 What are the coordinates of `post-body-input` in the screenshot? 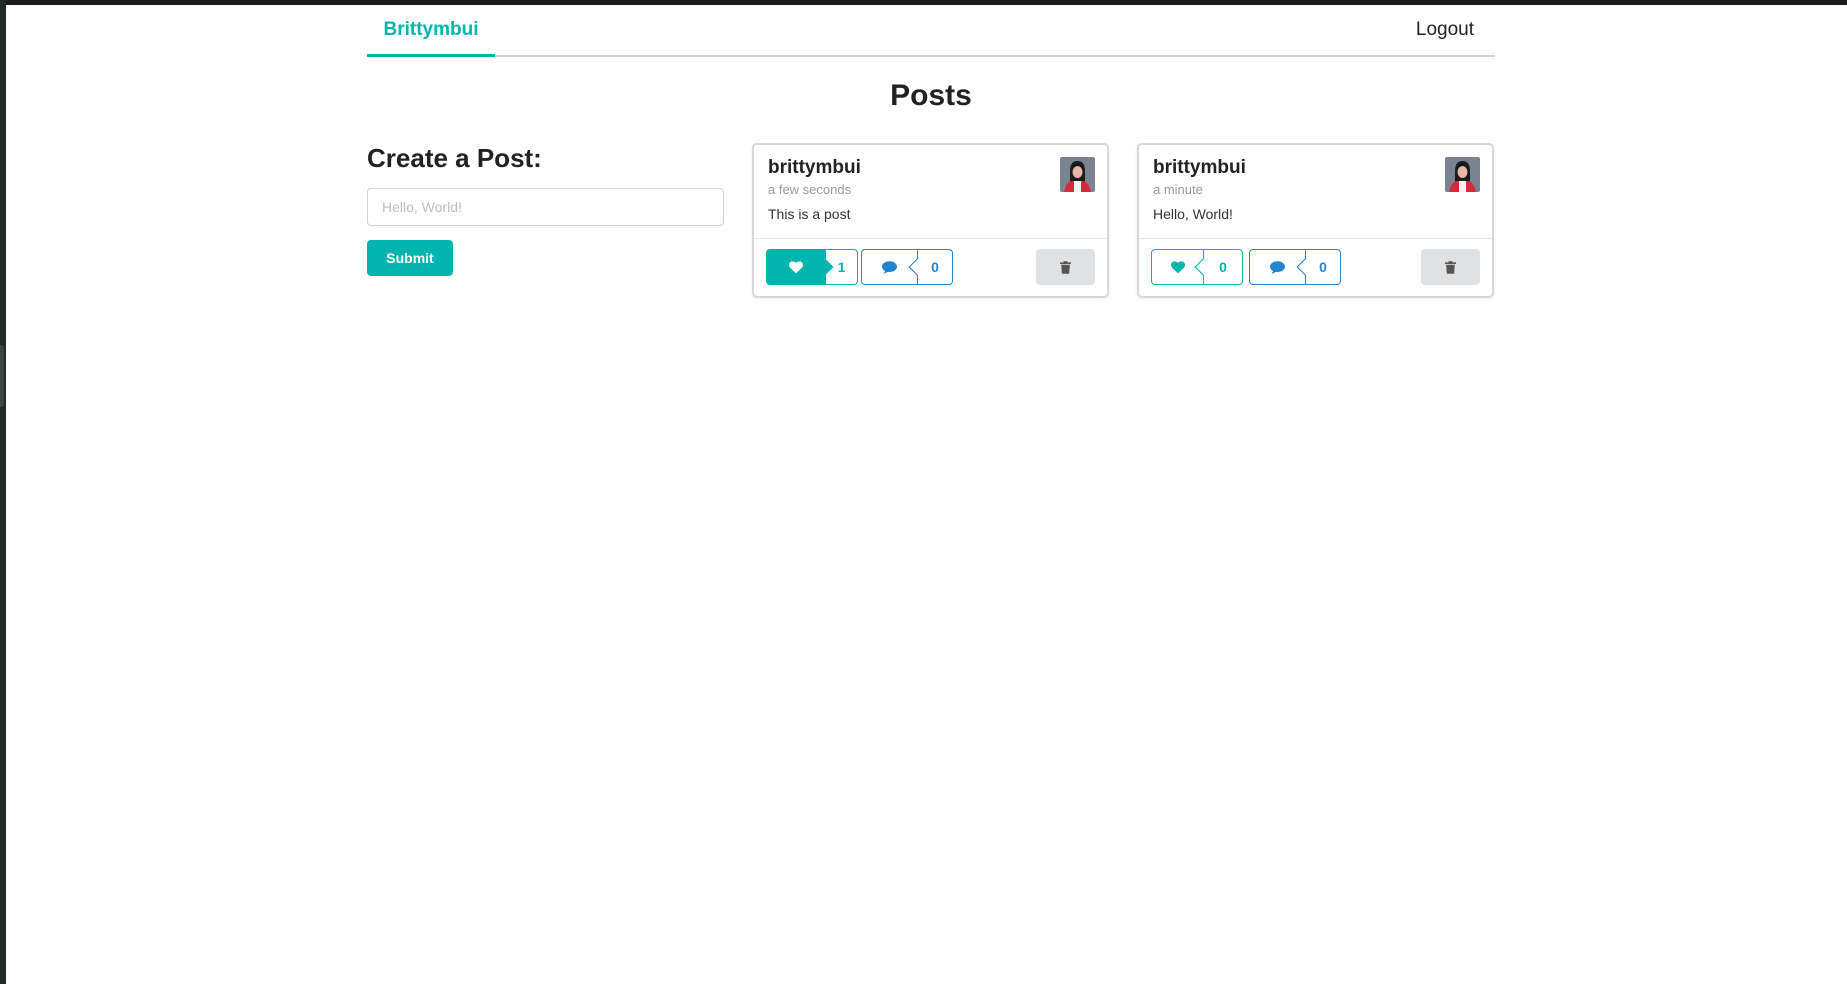 It's located at (545, 207).